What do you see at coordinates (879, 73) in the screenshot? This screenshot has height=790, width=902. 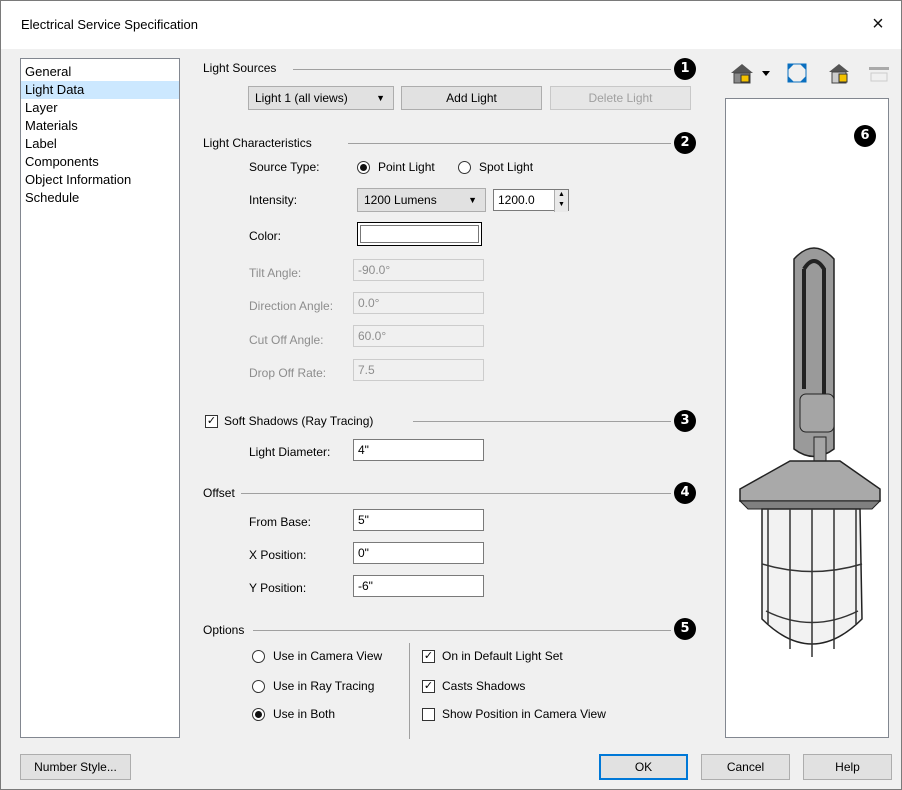 I see `toggle-view-icon` at bounding box center [879, 73].